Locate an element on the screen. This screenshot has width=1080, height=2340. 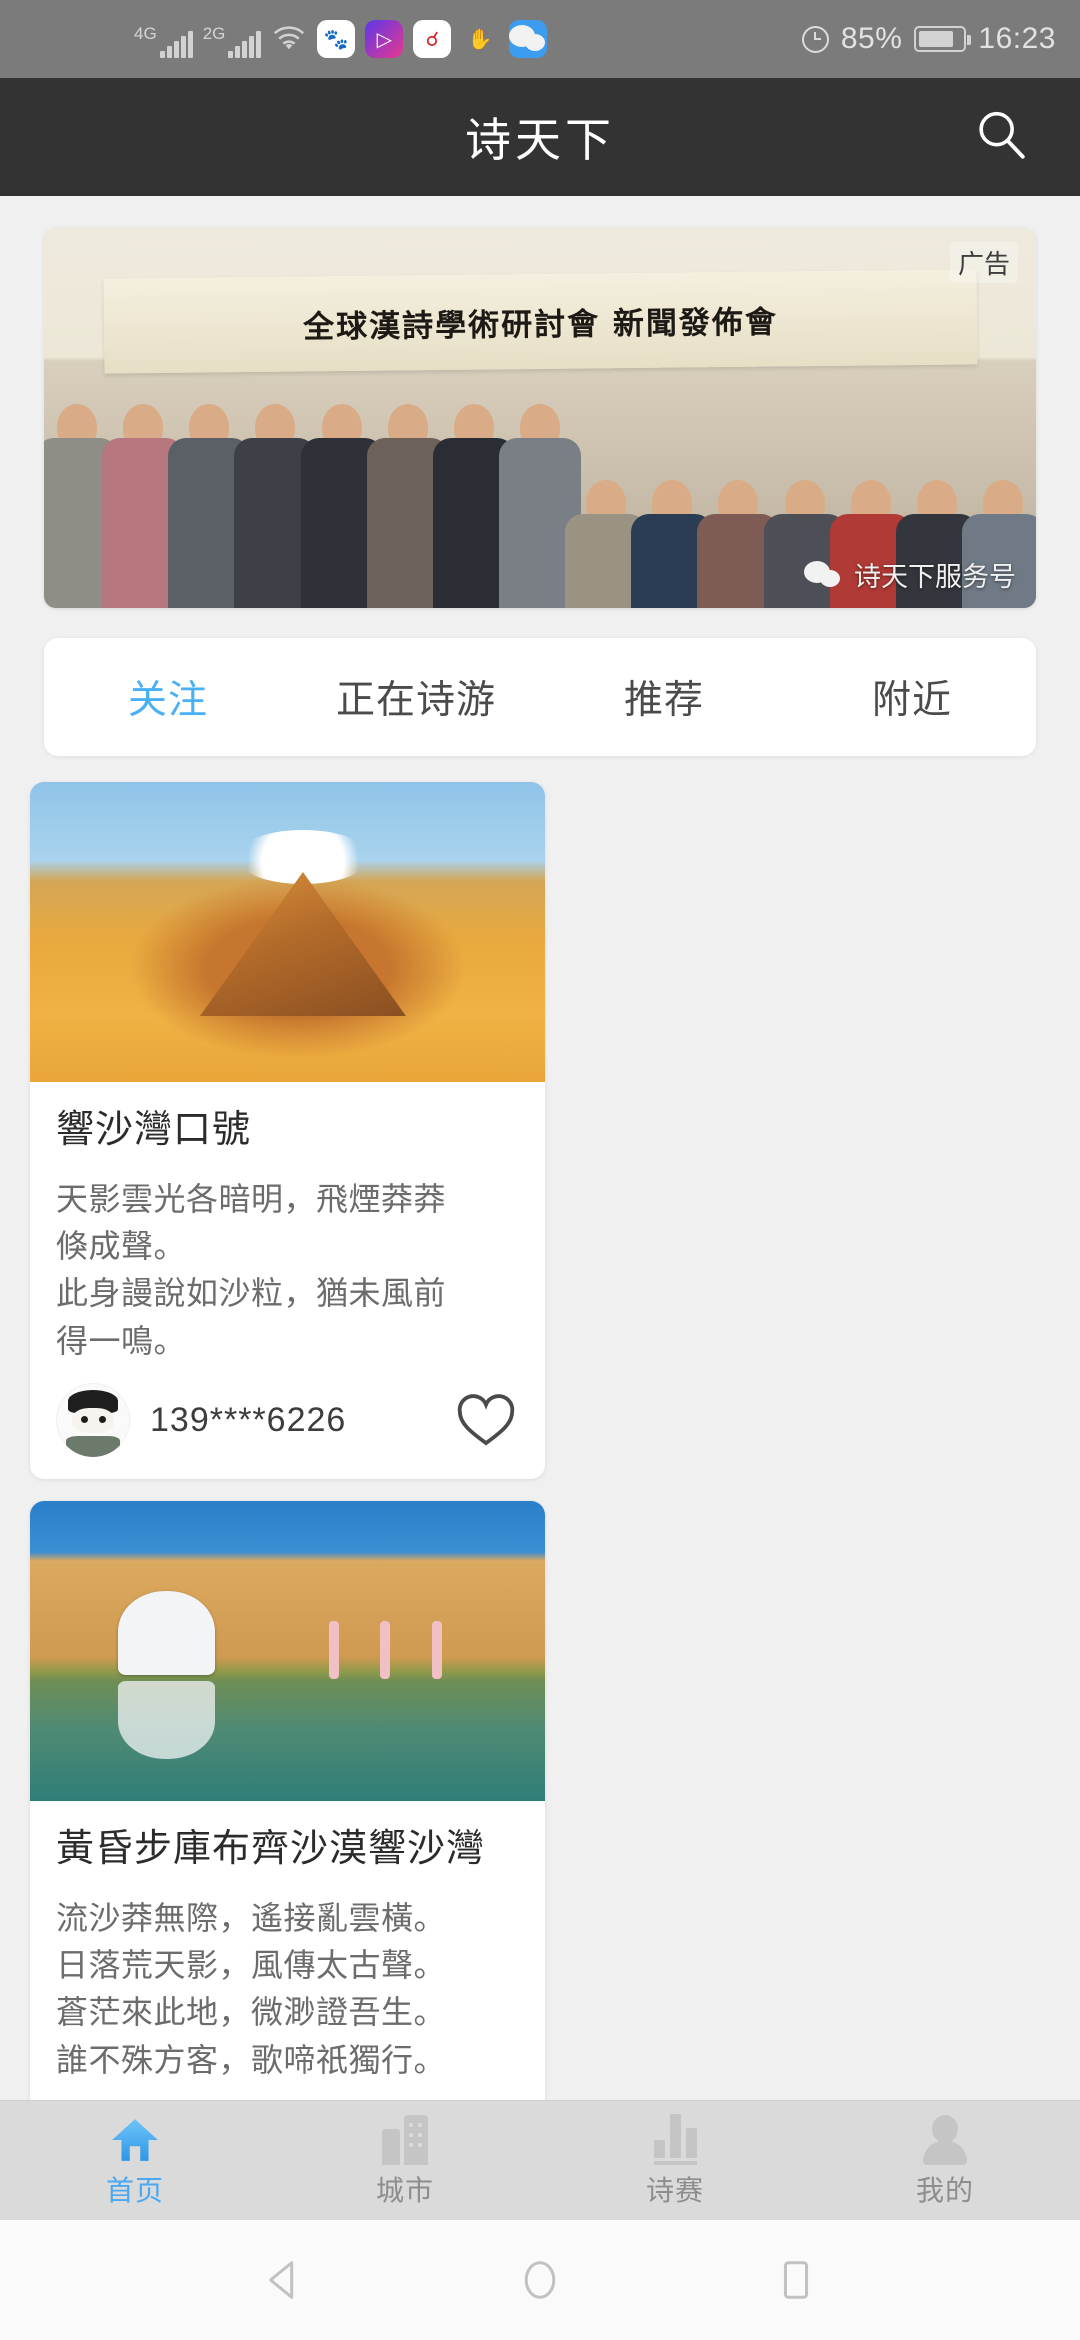
ad-banner-text: 全球漢詩學術研討會 新聞發佈會 is located at coordinates (540, 321).